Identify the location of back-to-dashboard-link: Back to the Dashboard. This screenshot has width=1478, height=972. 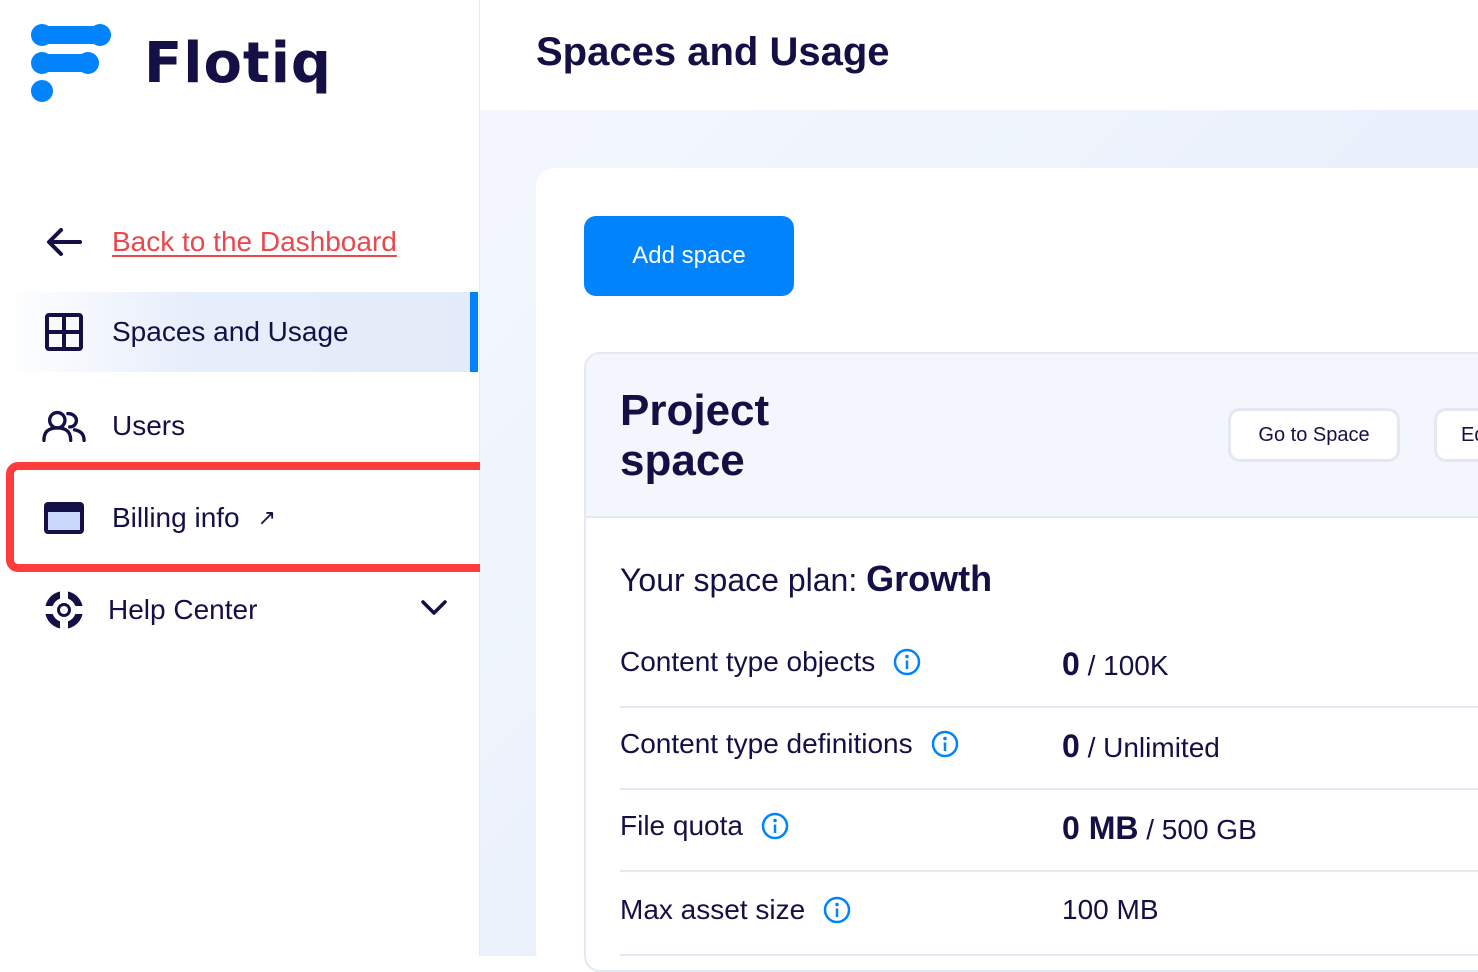
(239, 242).